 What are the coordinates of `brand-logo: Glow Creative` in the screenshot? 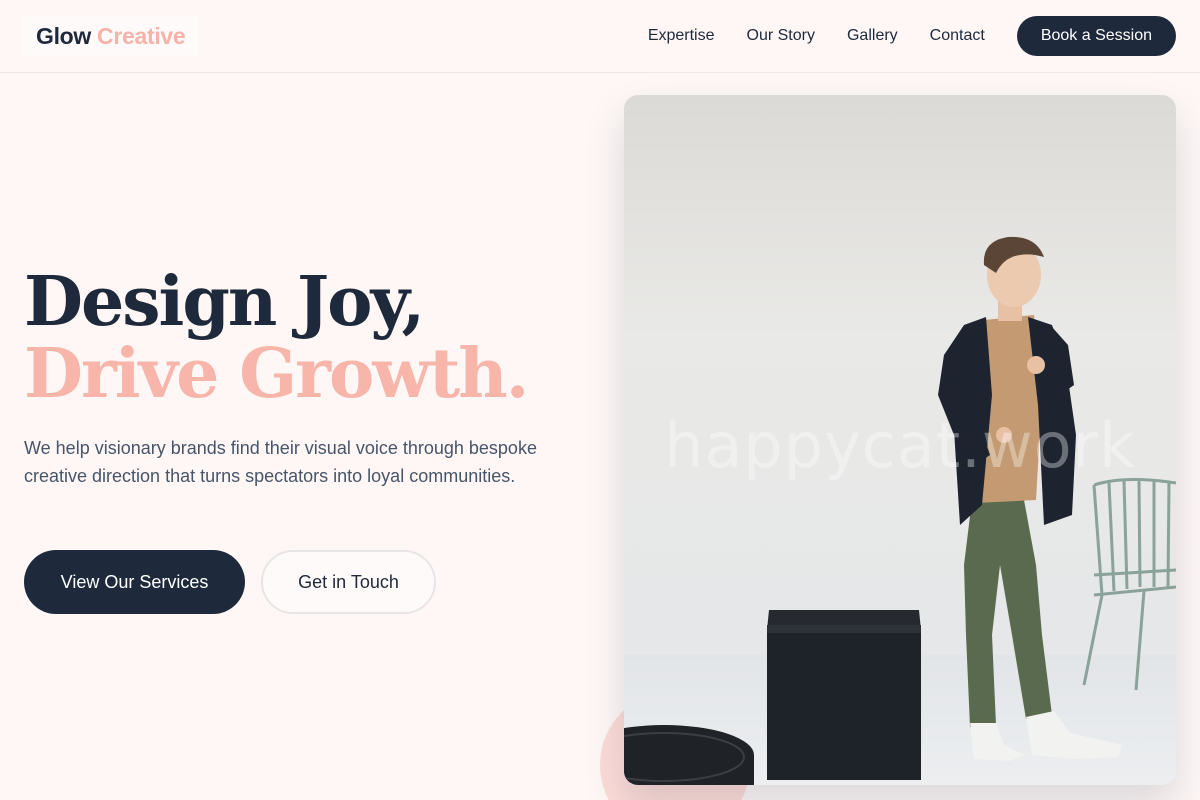 It's located at (111, 36).